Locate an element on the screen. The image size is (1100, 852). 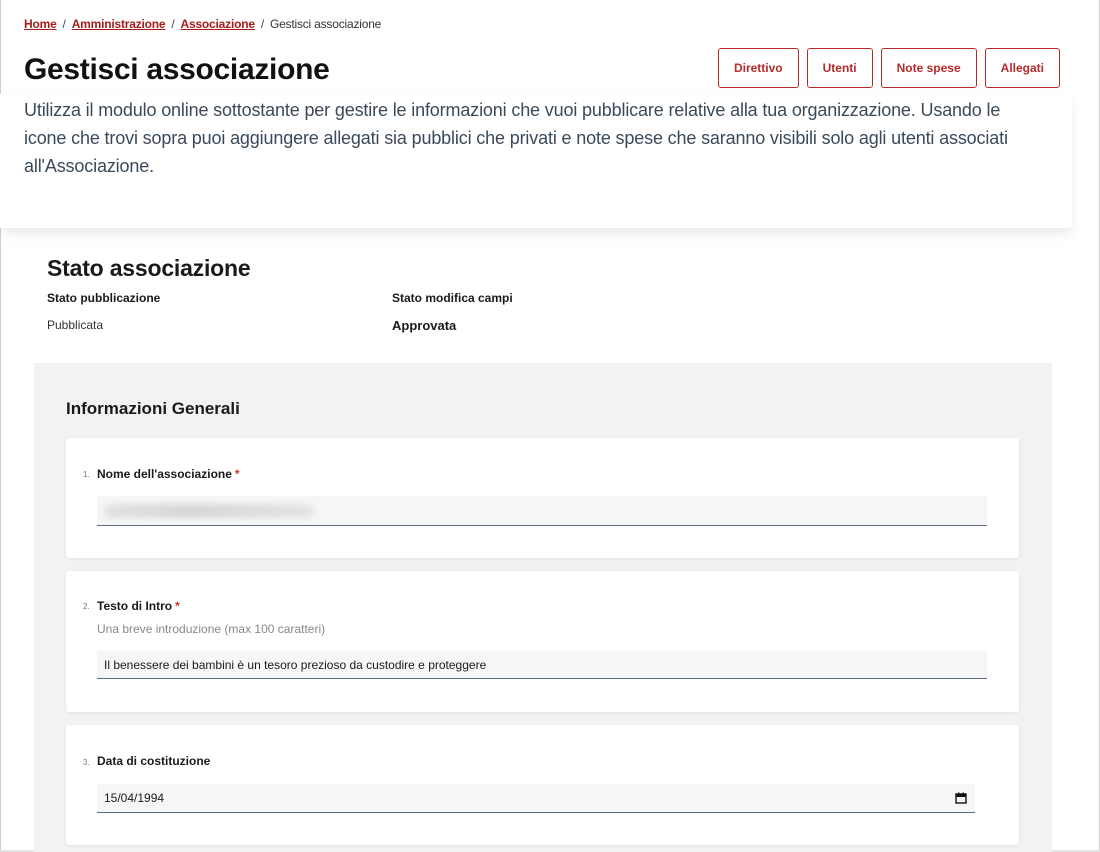
action-toolbar: Direttivo Utenti Note spese Allegati is located at coordinates (888, 68).